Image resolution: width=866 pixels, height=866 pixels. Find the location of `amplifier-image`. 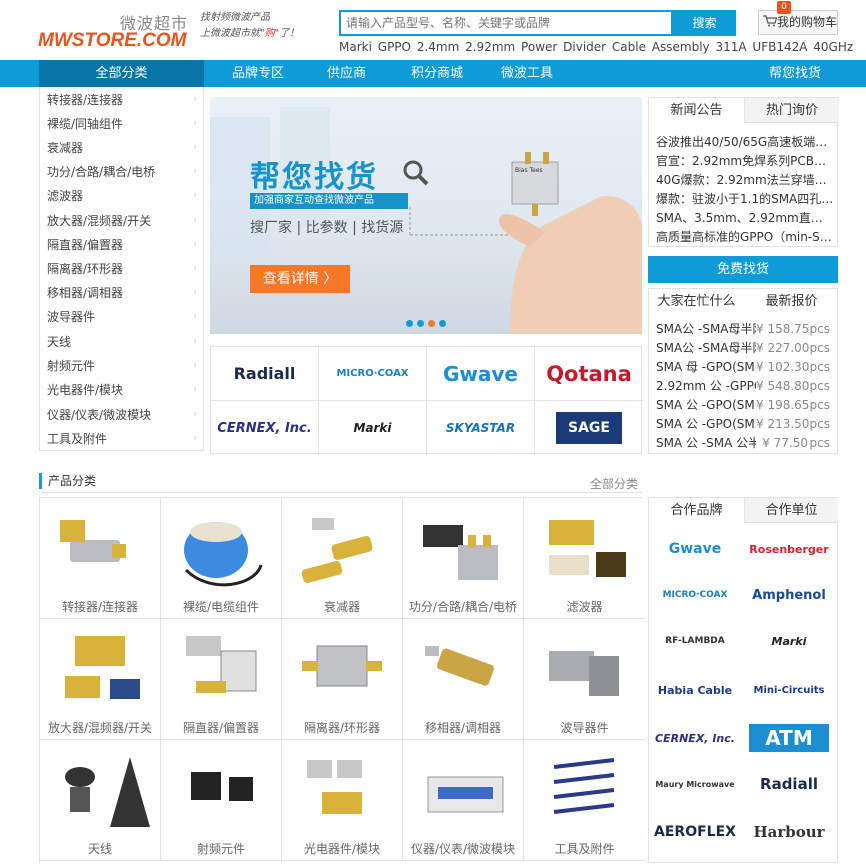

amplifier-image is located at coordinates (102, 667).